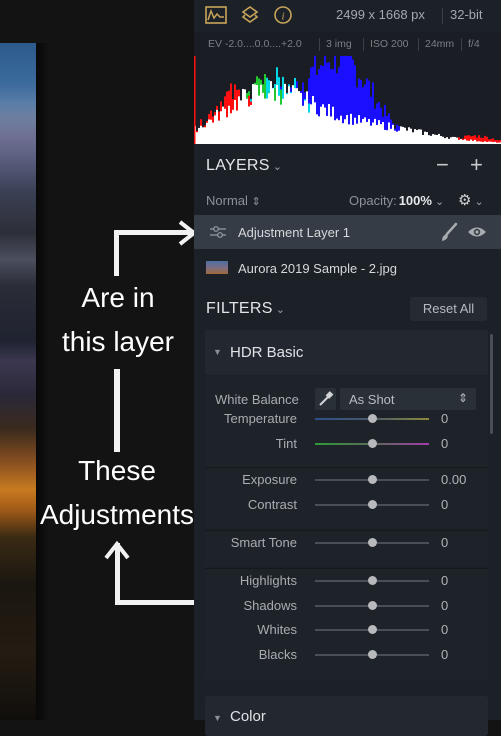 Image resolution: width=501 pixels, height=736 pixels. What do you see at coordinates (346, 543) in the screenshot?
I see `param-smart-tone: Smart Tone 0` at bounding box center [346, 543].